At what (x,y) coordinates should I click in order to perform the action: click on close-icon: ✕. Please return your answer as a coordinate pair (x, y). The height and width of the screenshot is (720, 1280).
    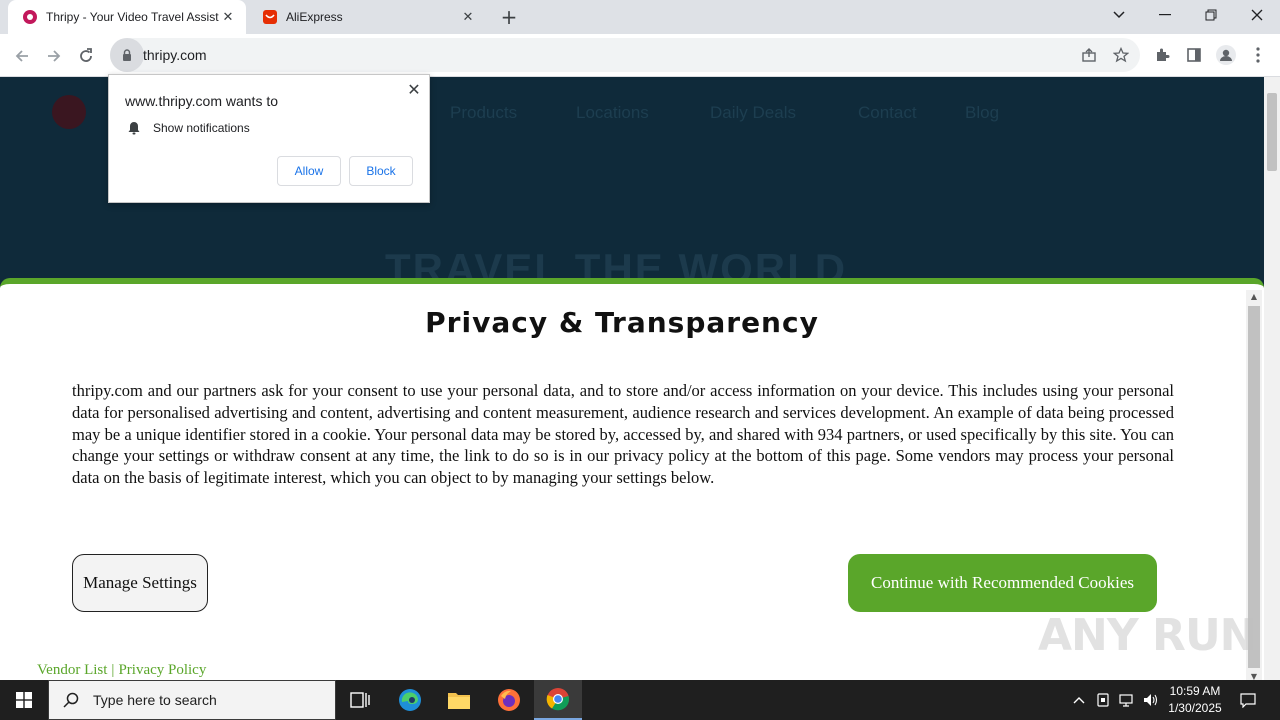
    Looking at the image, I should click on (414, 90).